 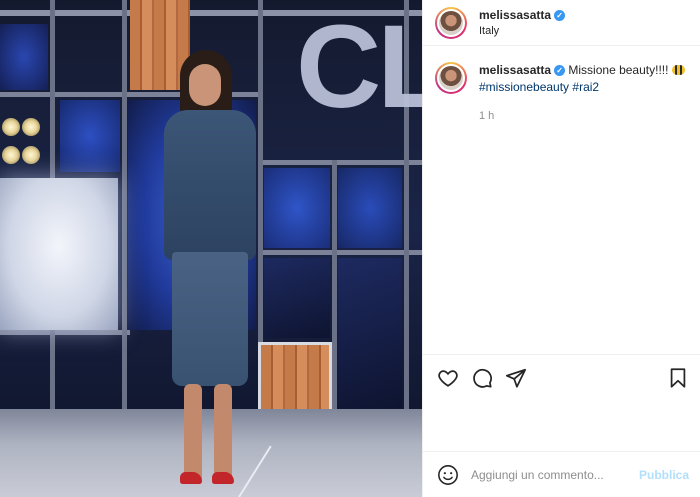 I want to click on stage-letters: CL, so click(x=359, y=67).